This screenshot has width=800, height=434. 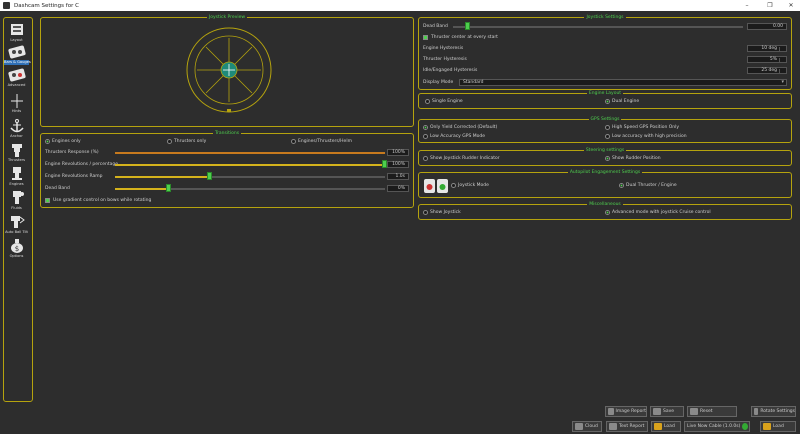 What do you see at coordinates (712, 411) in the screenshot?
I see `reset-button: Reset` at bounding box center [712, 411].